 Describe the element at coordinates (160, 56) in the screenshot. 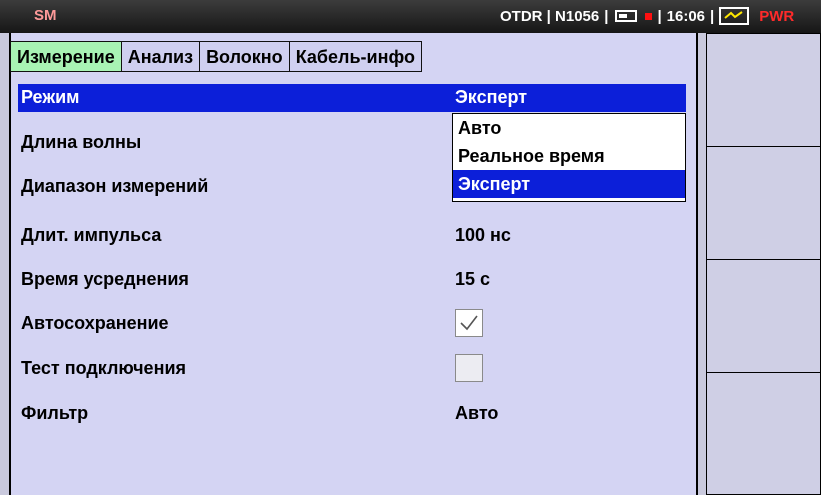

I see `tab-analysis: Анализ` at that location.